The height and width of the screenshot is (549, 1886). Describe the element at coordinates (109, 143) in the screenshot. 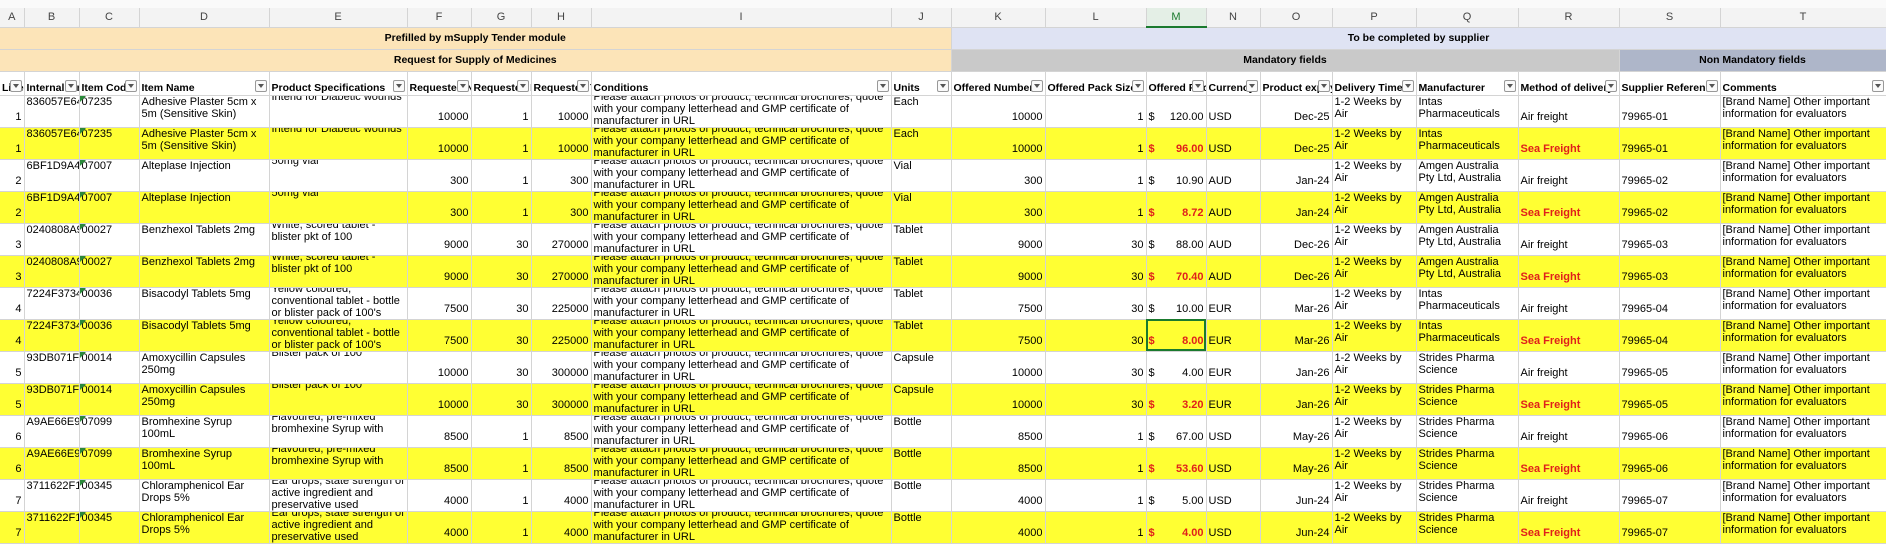

I see `item-code-cell: 07235` at that location.